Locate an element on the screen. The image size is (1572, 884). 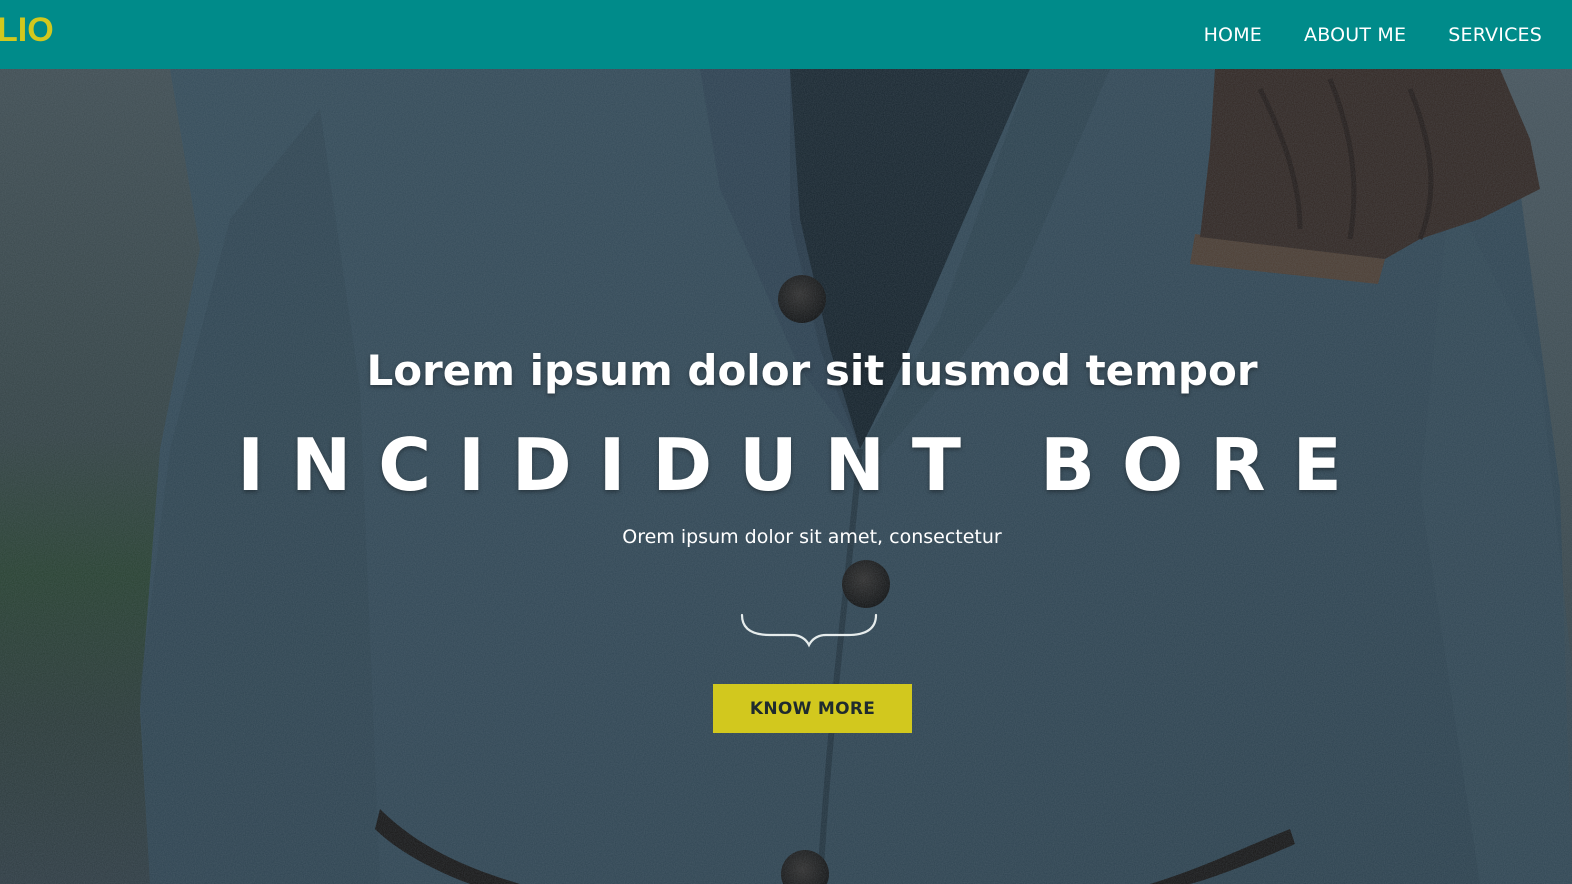
hero-tagline: Orem ipsum dolor sit amet, consectetur is located at coordinates (812, 537).